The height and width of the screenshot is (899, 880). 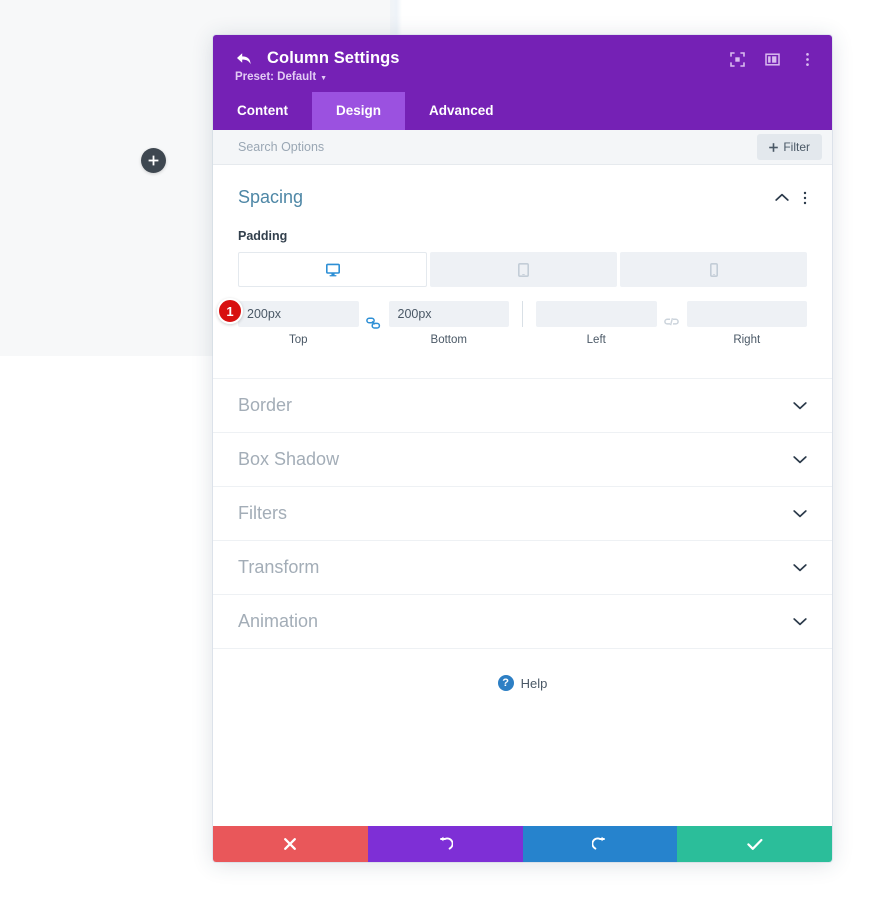 I want to click on check-icon, so click(x=754, y=844).